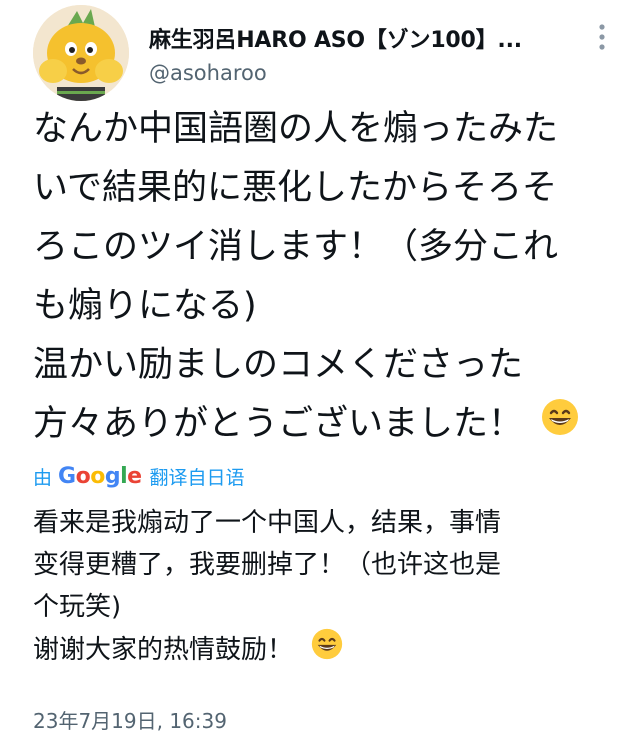 The height and width of the screenshot is (737, 640). Describe the element at coordinates (112, 476) in the screenshot. I see `google-letter: g` at that location.